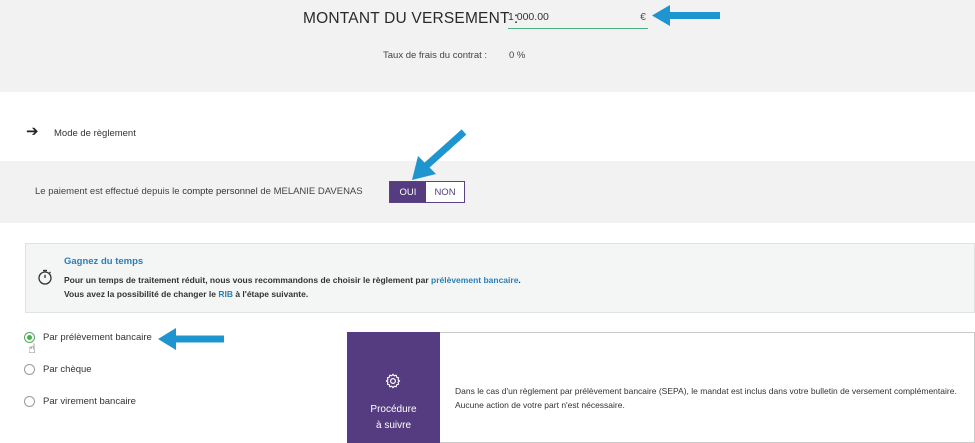  What do you see at coordinates (435, 55) in the screenshot?
I see `fees-label: Taux de frais du contrat :` at bounding box center [435, 55].